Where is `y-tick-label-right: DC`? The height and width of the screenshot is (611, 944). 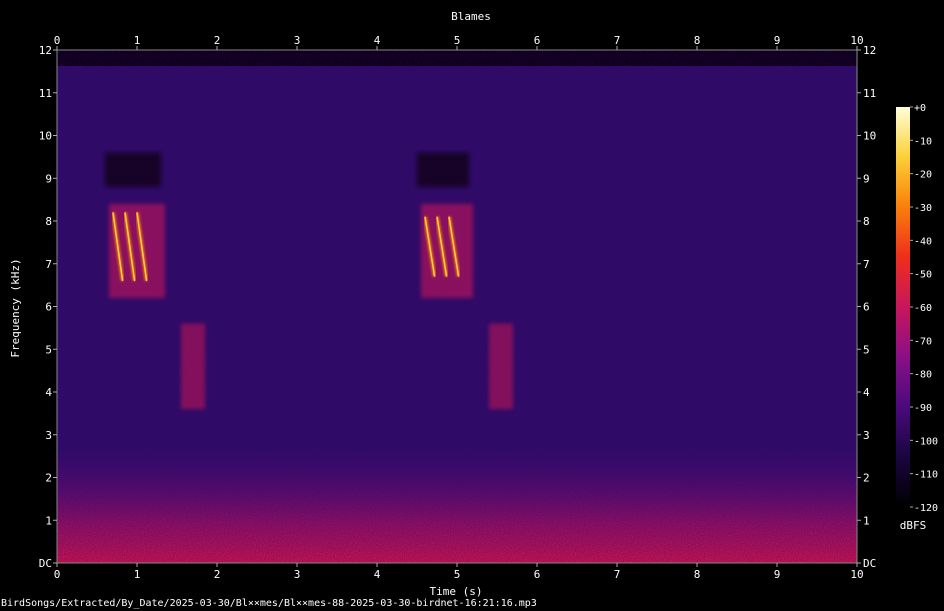 y-tick-label-right: DC is located at coordinates (869, 563).